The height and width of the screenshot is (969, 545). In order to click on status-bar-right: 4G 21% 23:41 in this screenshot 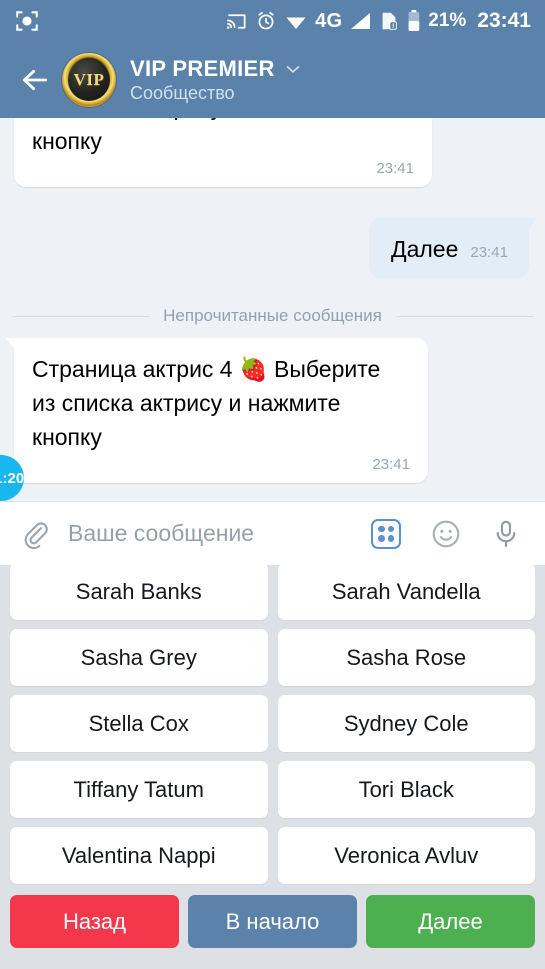, I will do `click(378, 21)`.